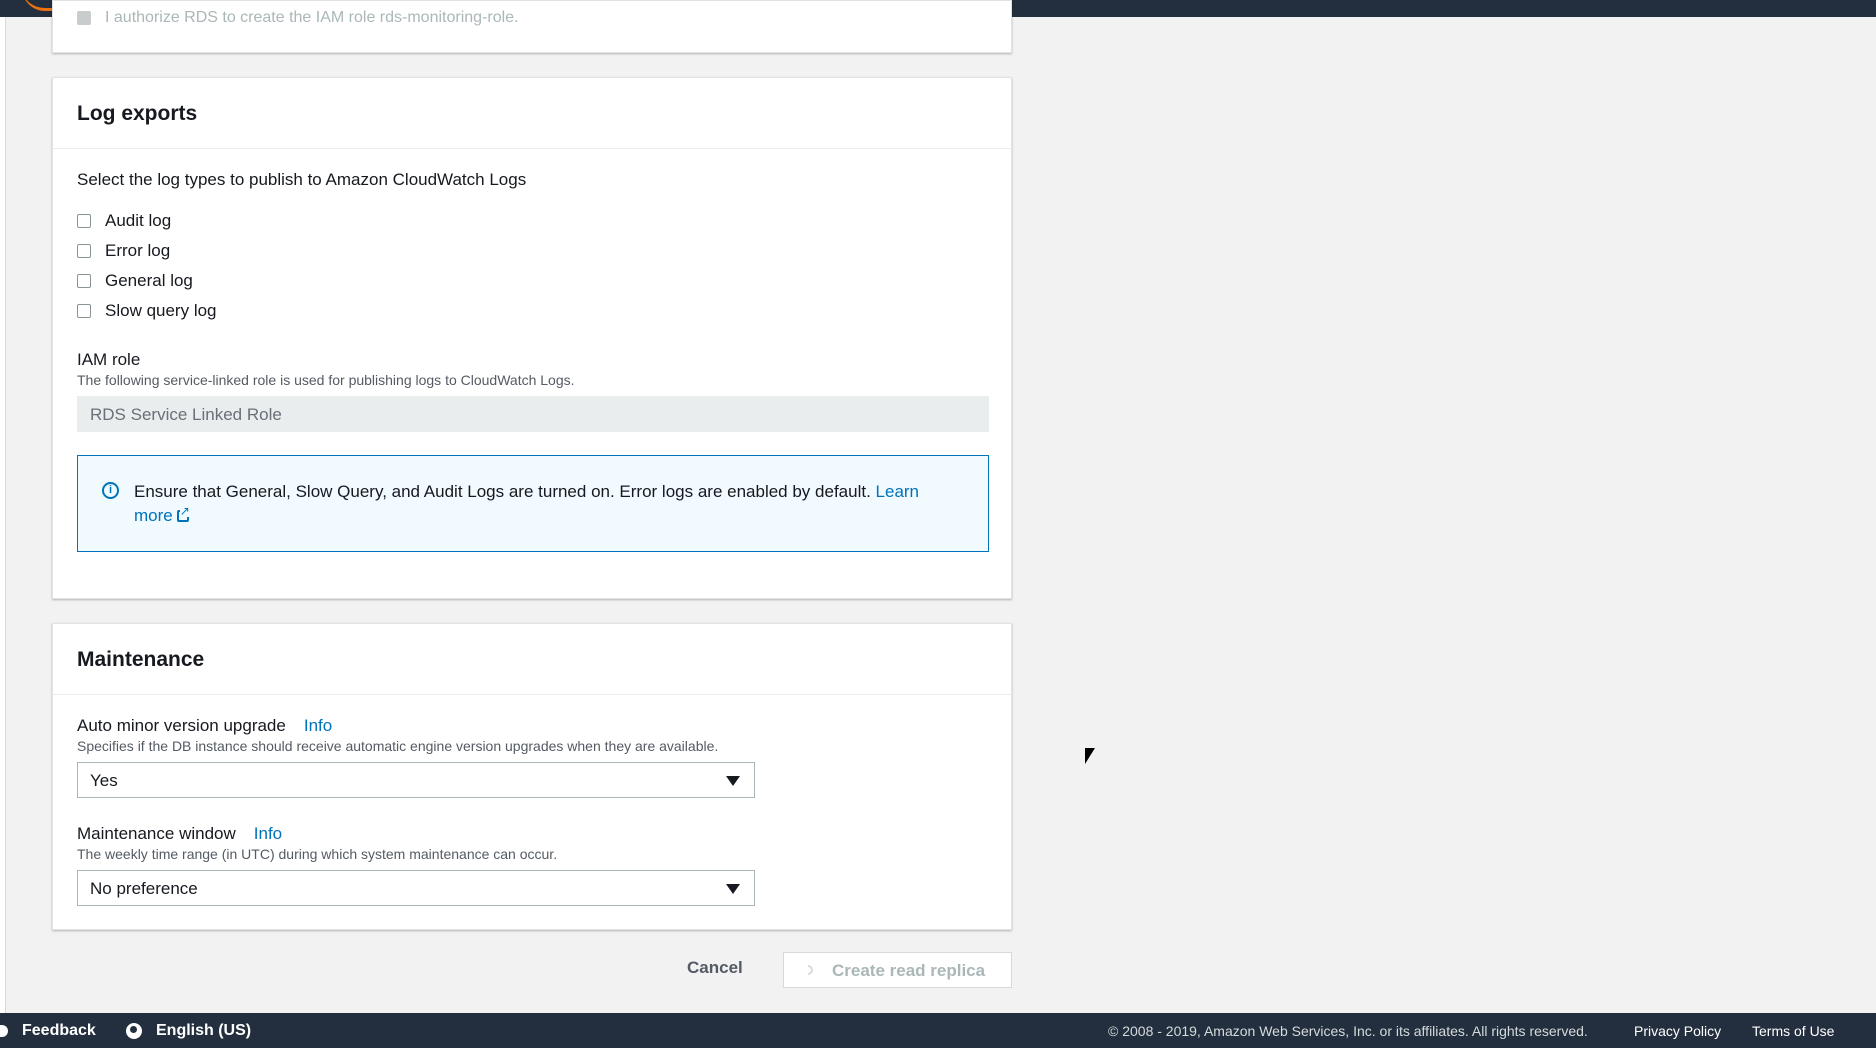 This screenshot has height=1048, width=1876. I want to click on maintenance-window-info-link: Info, so click(268, 833).